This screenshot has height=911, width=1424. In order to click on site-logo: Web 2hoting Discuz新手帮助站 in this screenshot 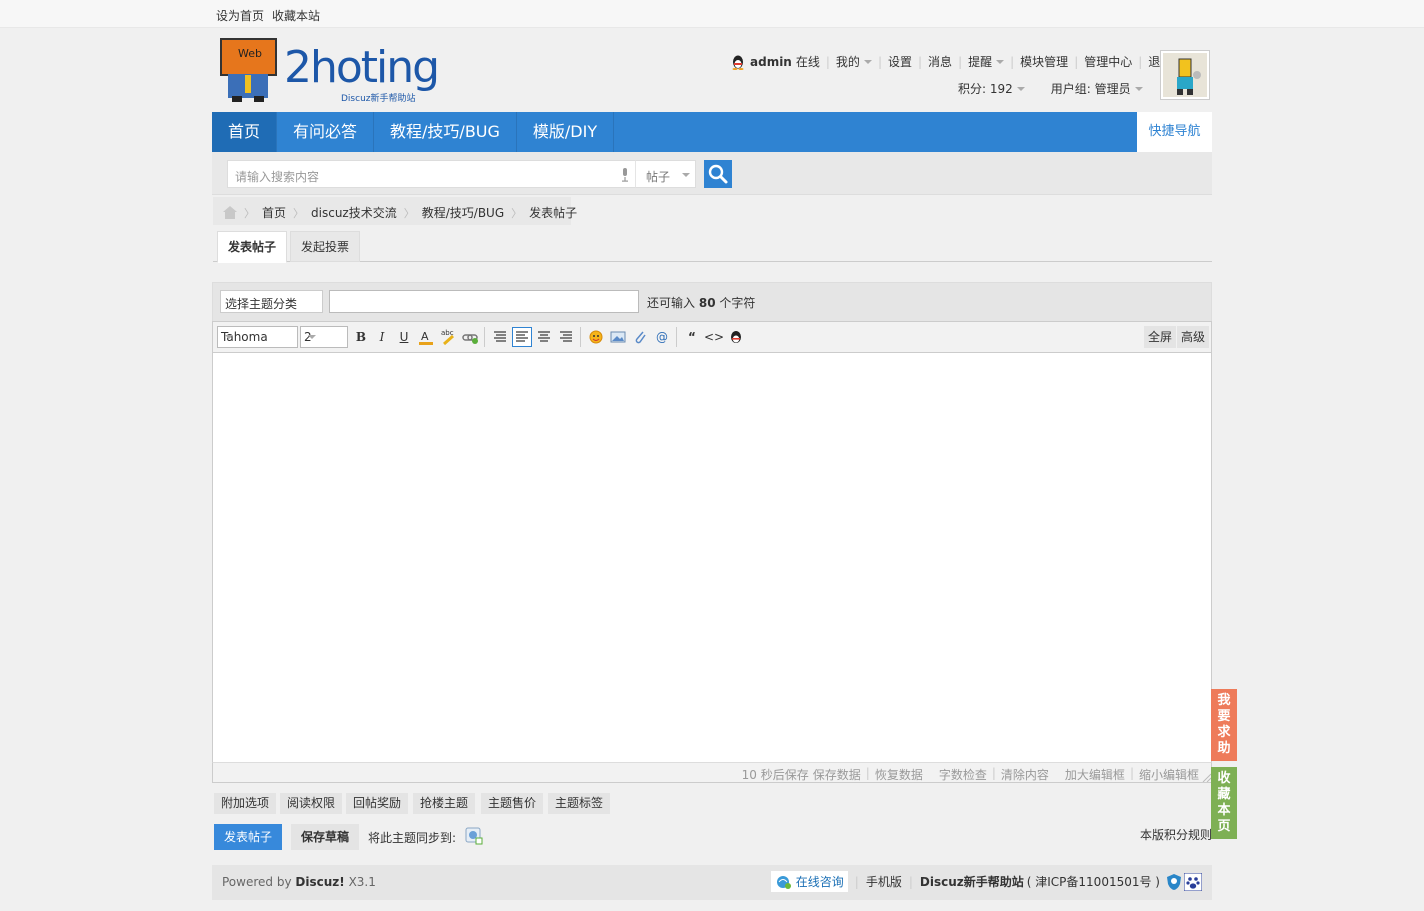, I will do `click(334, 71)`.